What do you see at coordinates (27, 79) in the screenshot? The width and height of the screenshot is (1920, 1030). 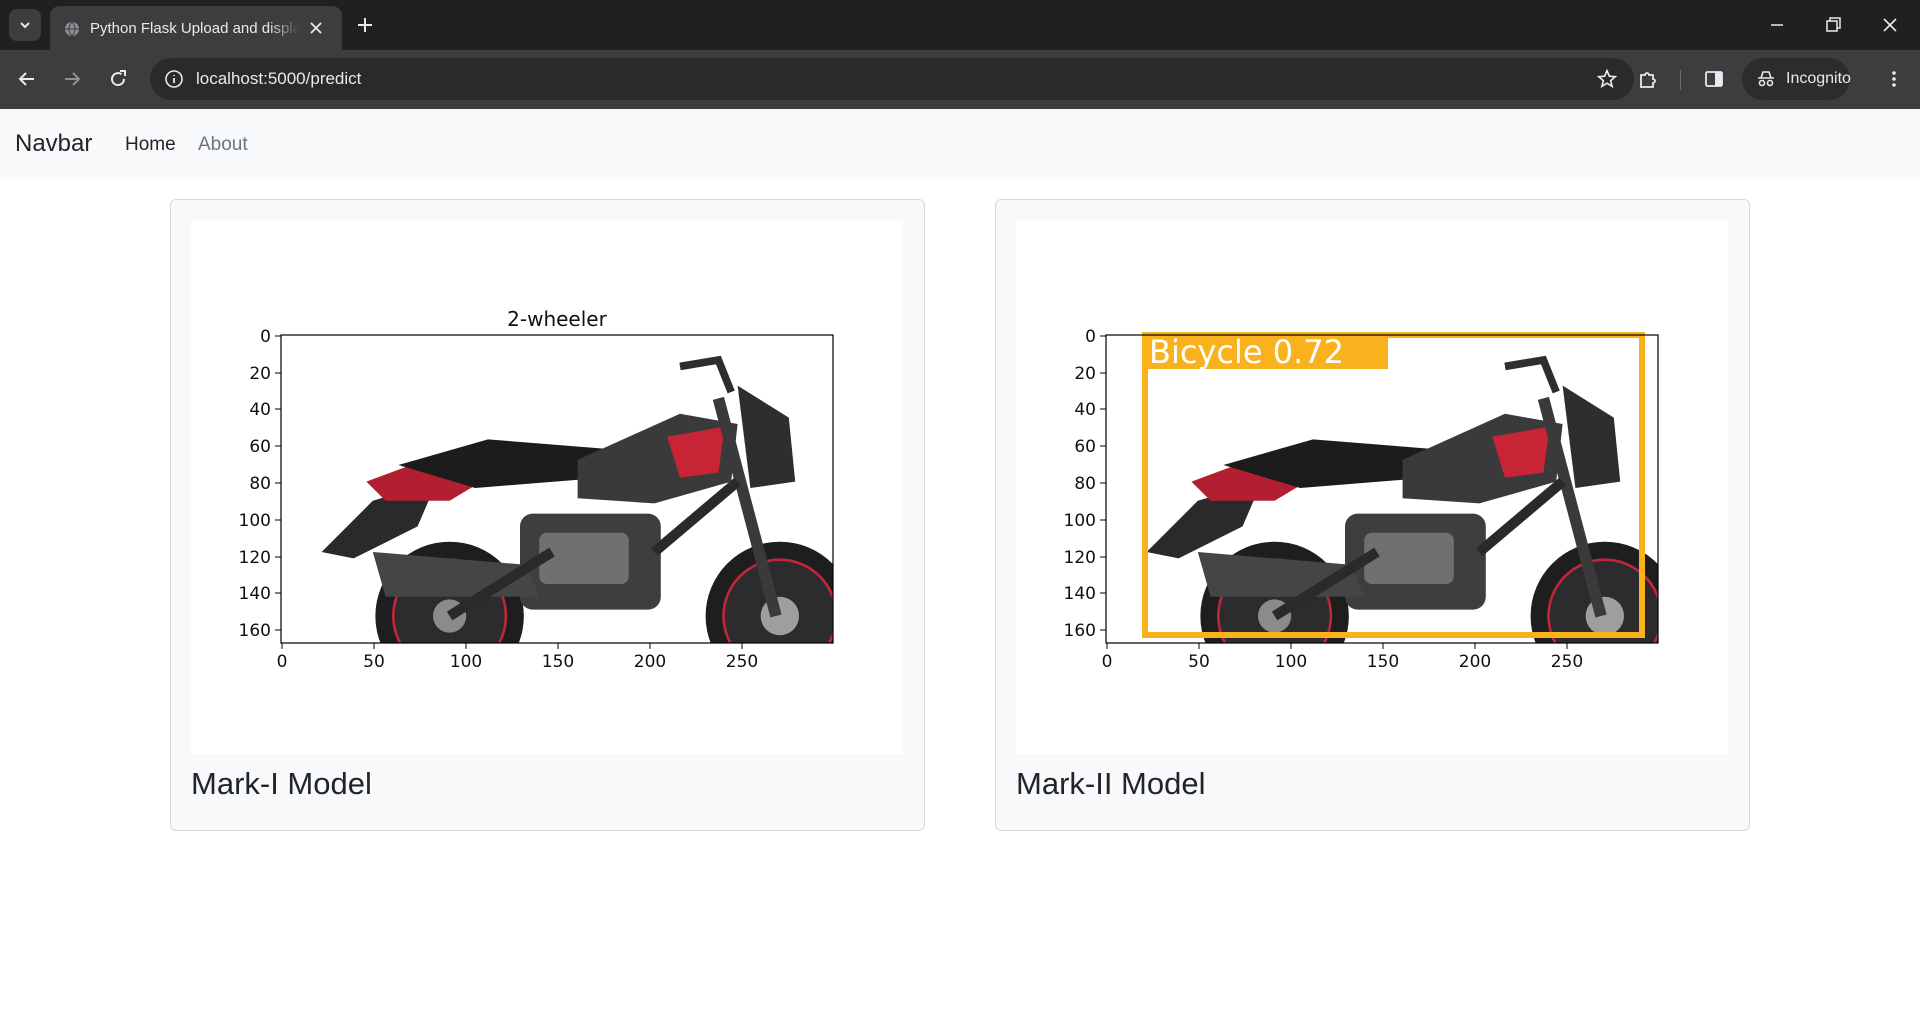 I see `back-arrow-icon` at bounding box center [27, 79].